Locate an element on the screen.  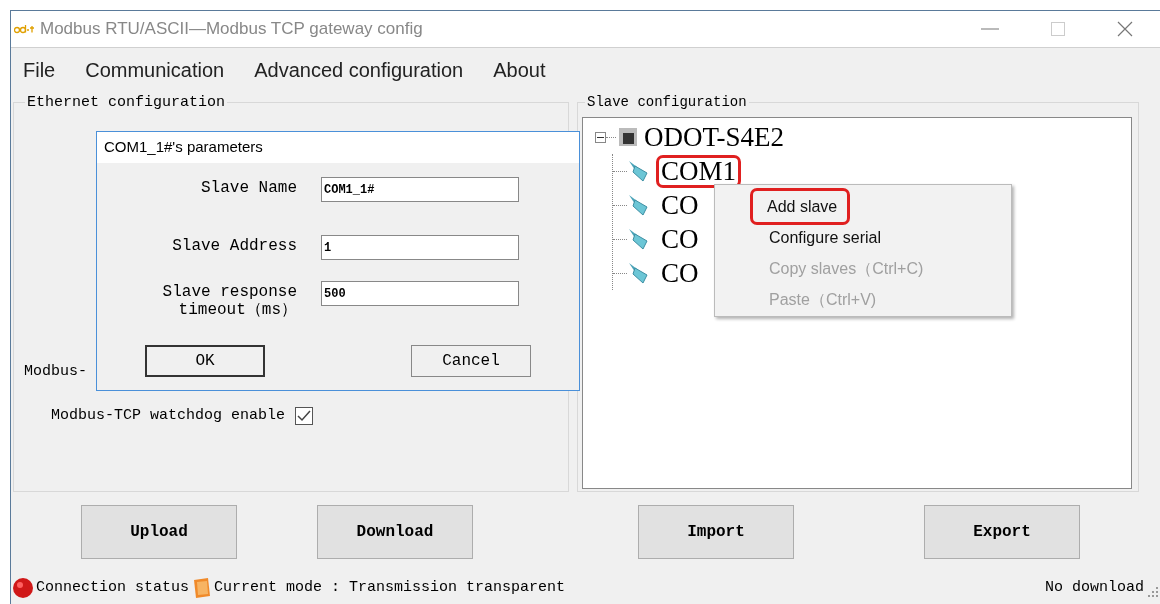
collapse-toggle-icon is located at coordinates (600, 137).